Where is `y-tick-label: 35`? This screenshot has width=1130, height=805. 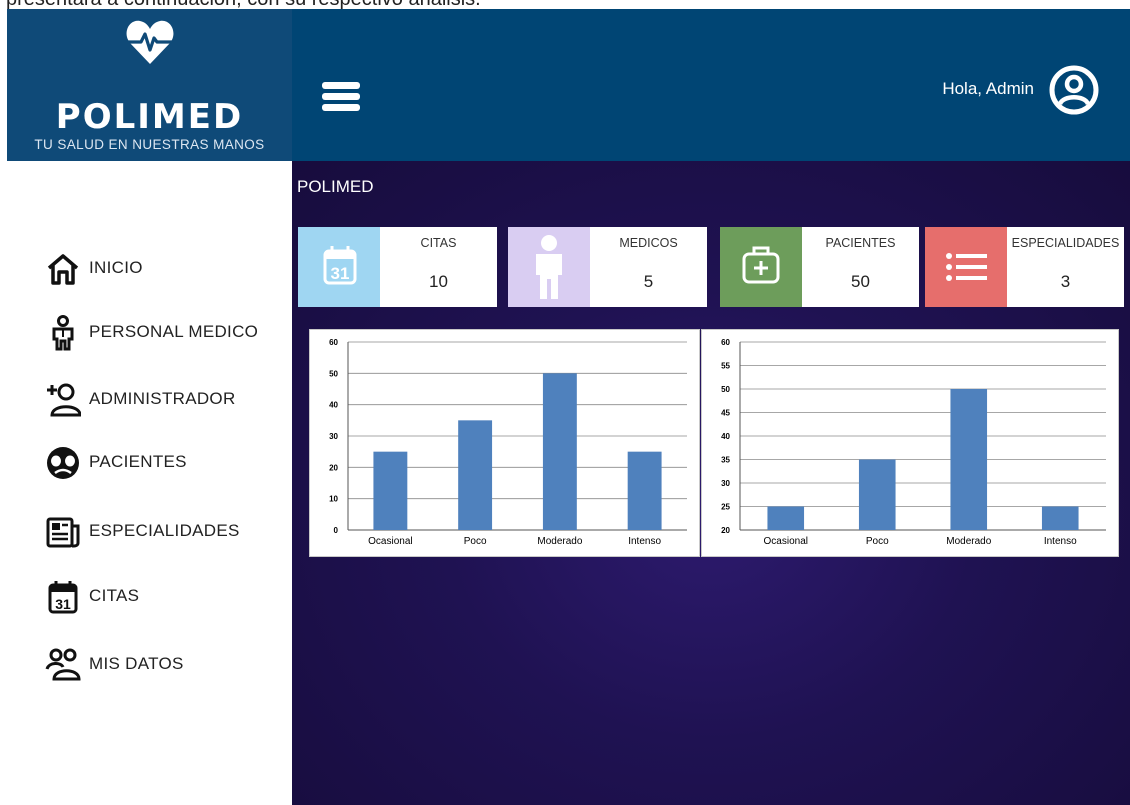 y-tick-label: 35 is located at coordinates (725, 460).